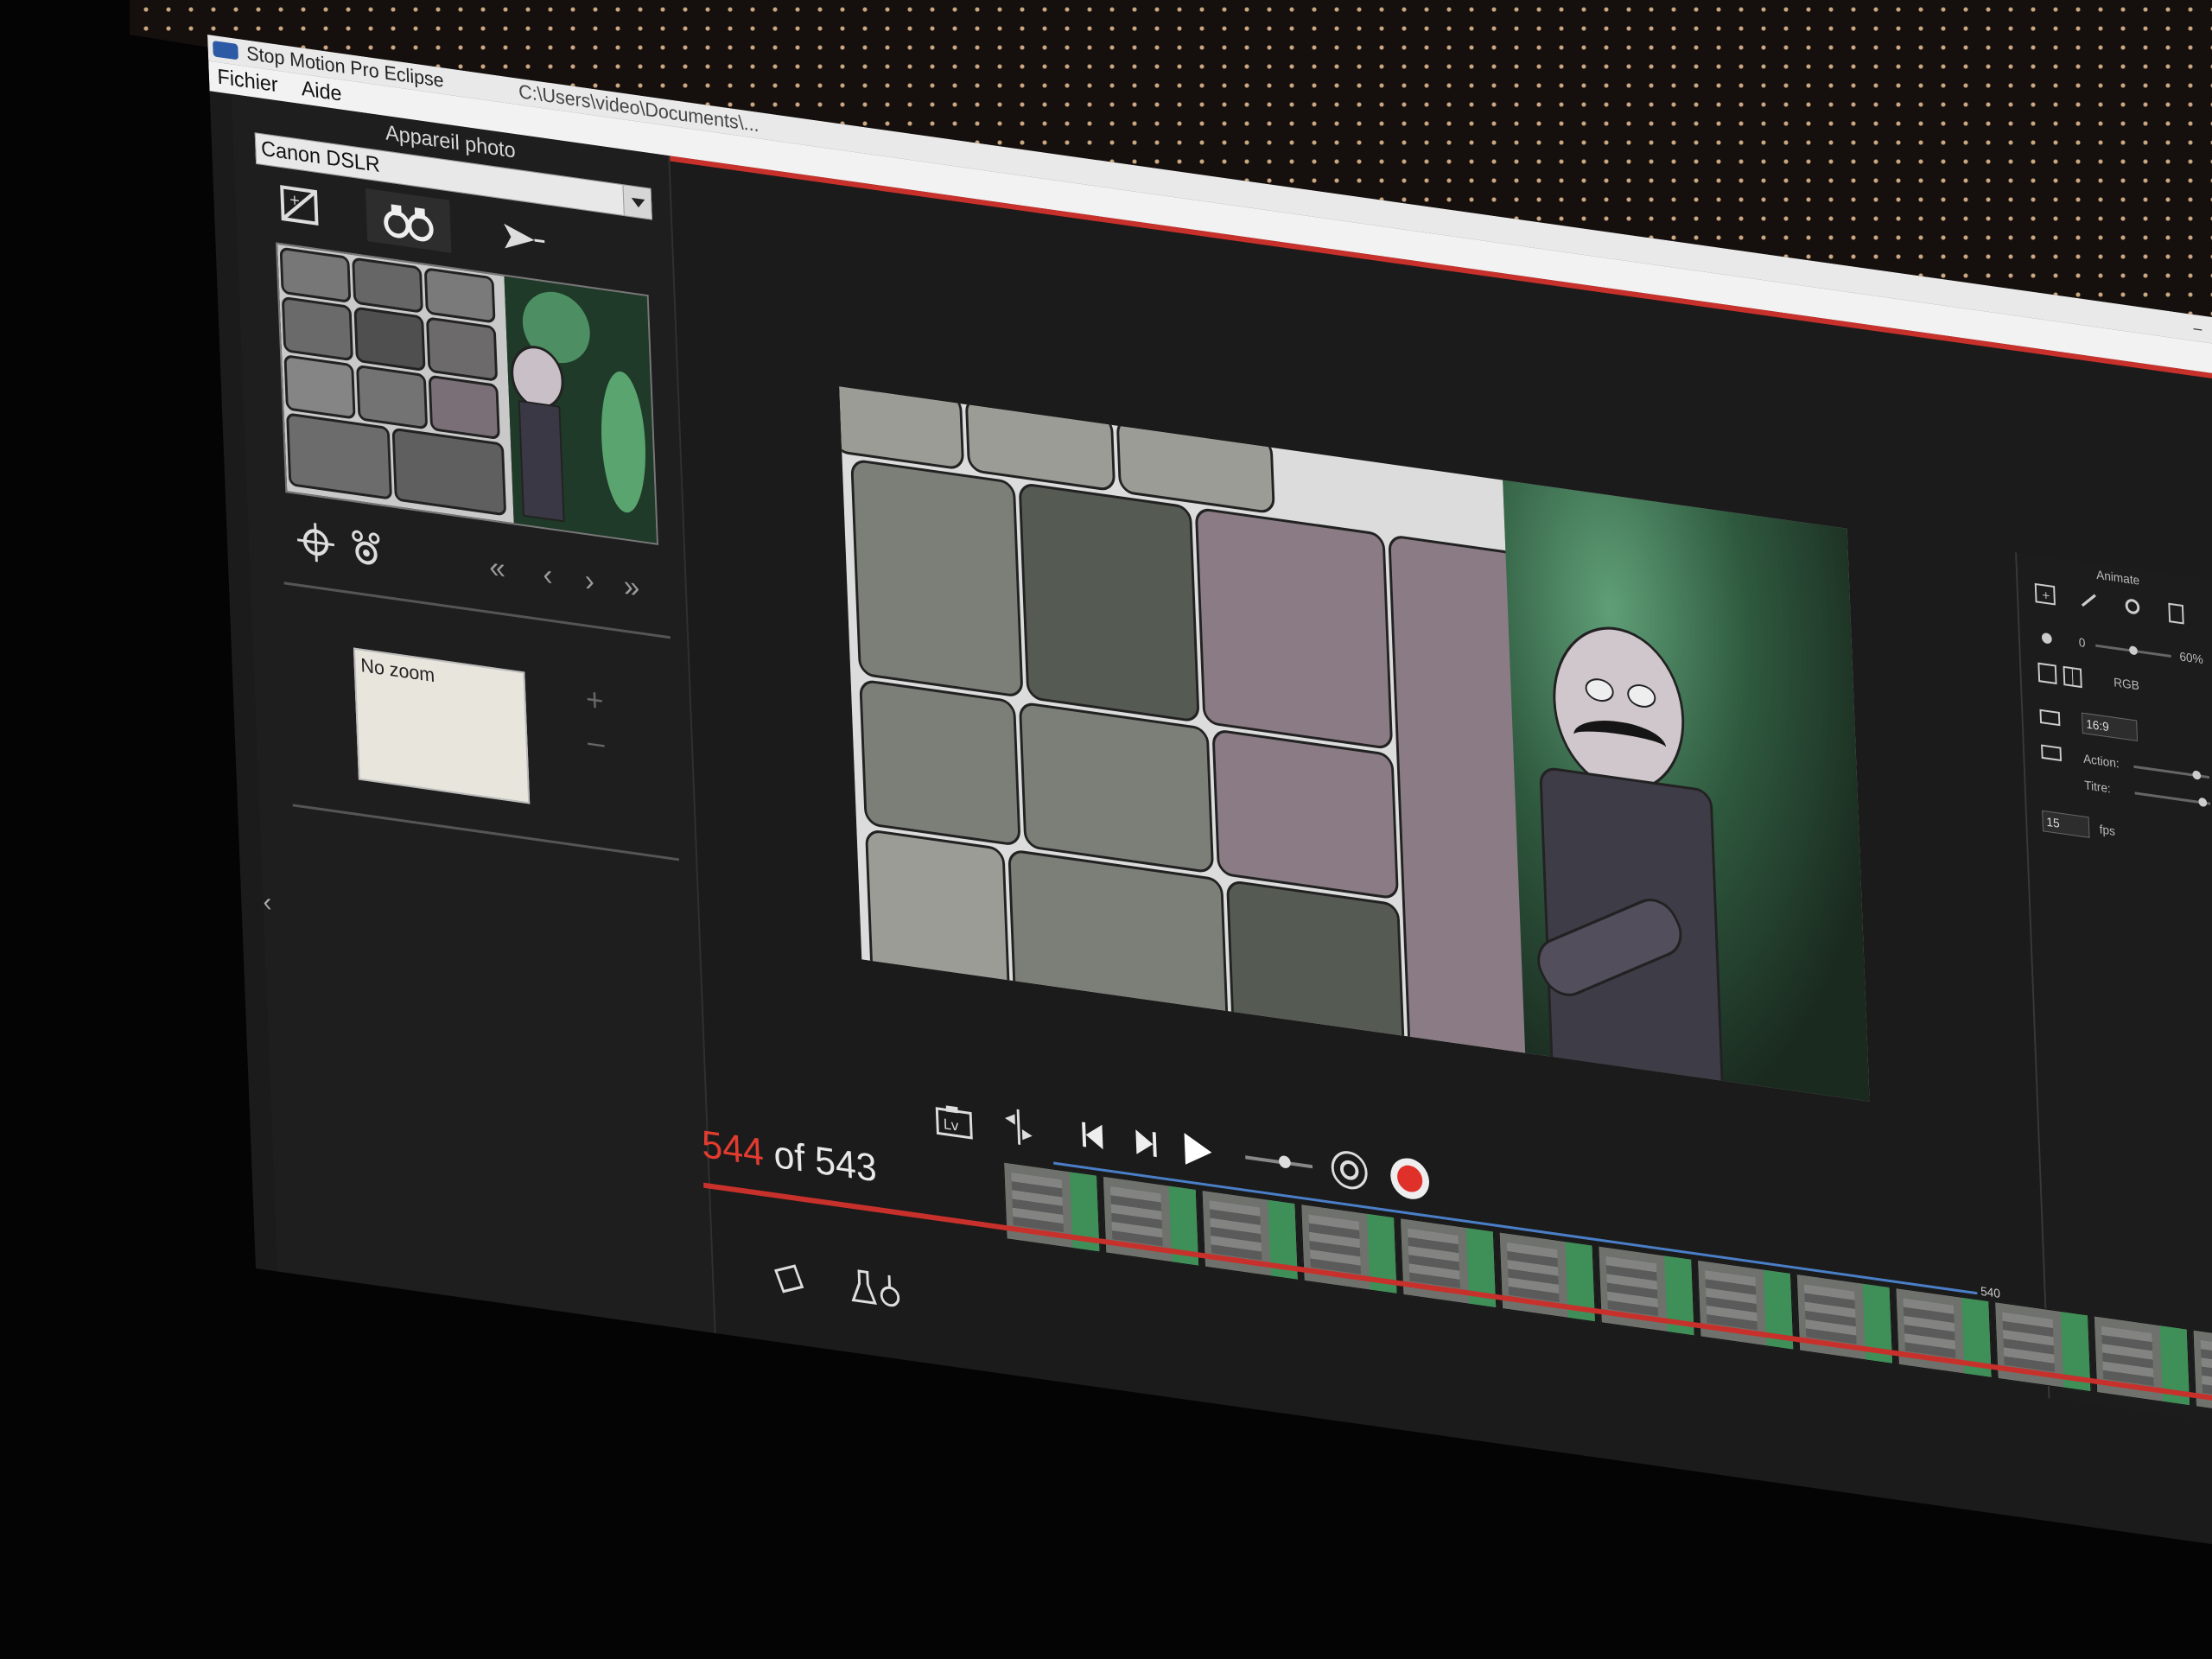 The image size is (2212, 1659). Describe the element at coordinates (2171, 772) in the screenshot. I see `action-slider` at that location.